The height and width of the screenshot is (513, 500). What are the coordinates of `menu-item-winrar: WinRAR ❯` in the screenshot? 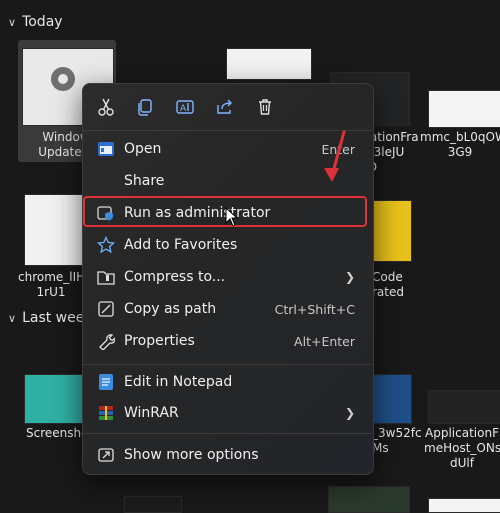 It's located at (228, 413).